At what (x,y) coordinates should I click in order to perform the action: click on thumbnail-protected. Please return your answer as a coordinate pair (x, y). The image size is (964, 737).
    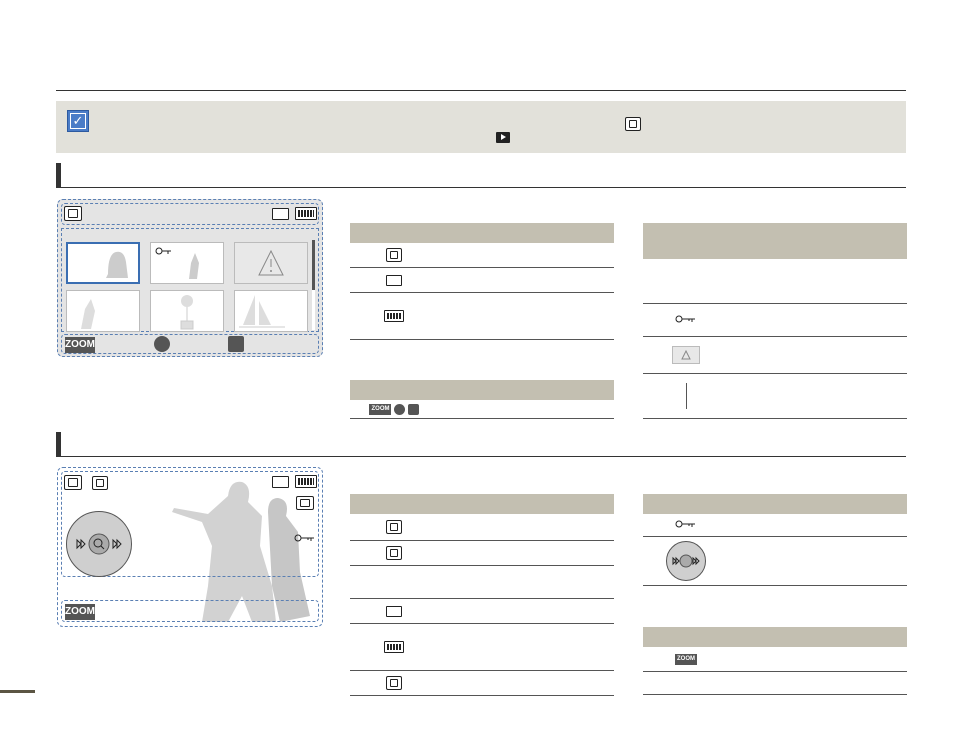
    Looking at the image, I should click on (187, 263).